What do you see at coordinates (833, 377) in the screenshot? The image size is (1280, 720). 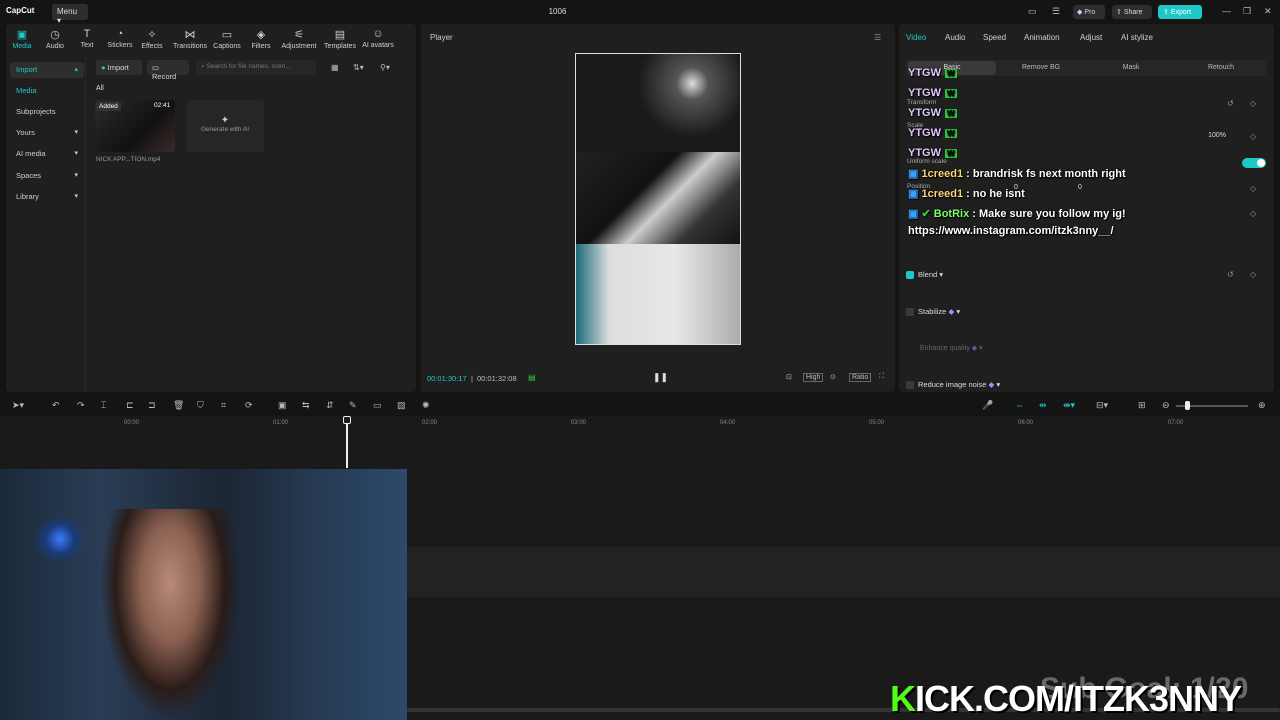 I see `snapshot-icon: ⊙` at bounding box center [833, 377].